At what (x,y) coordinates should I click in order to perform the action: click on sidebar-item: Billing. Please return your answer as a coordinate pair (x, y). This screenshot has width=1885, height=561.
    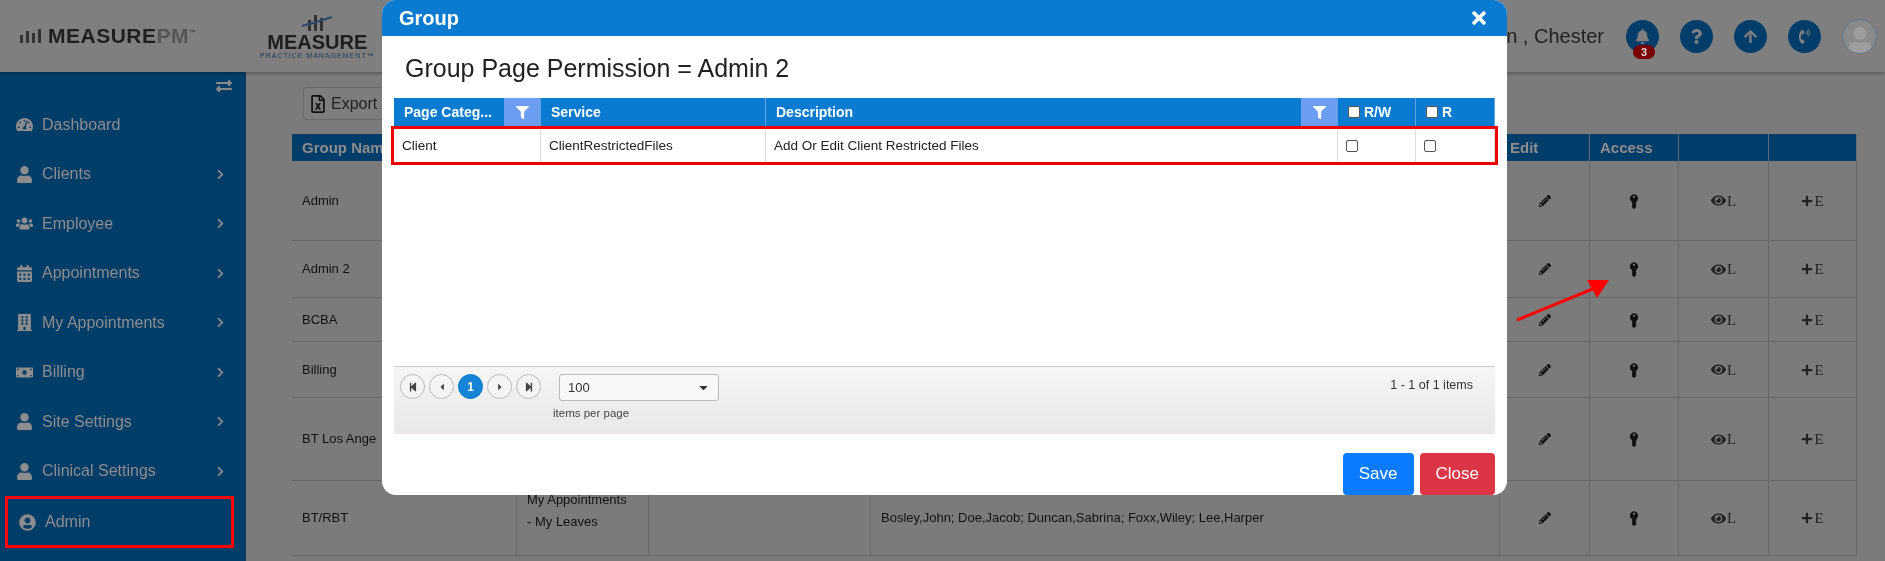
    Looking at the image, I should click on (123, 372).